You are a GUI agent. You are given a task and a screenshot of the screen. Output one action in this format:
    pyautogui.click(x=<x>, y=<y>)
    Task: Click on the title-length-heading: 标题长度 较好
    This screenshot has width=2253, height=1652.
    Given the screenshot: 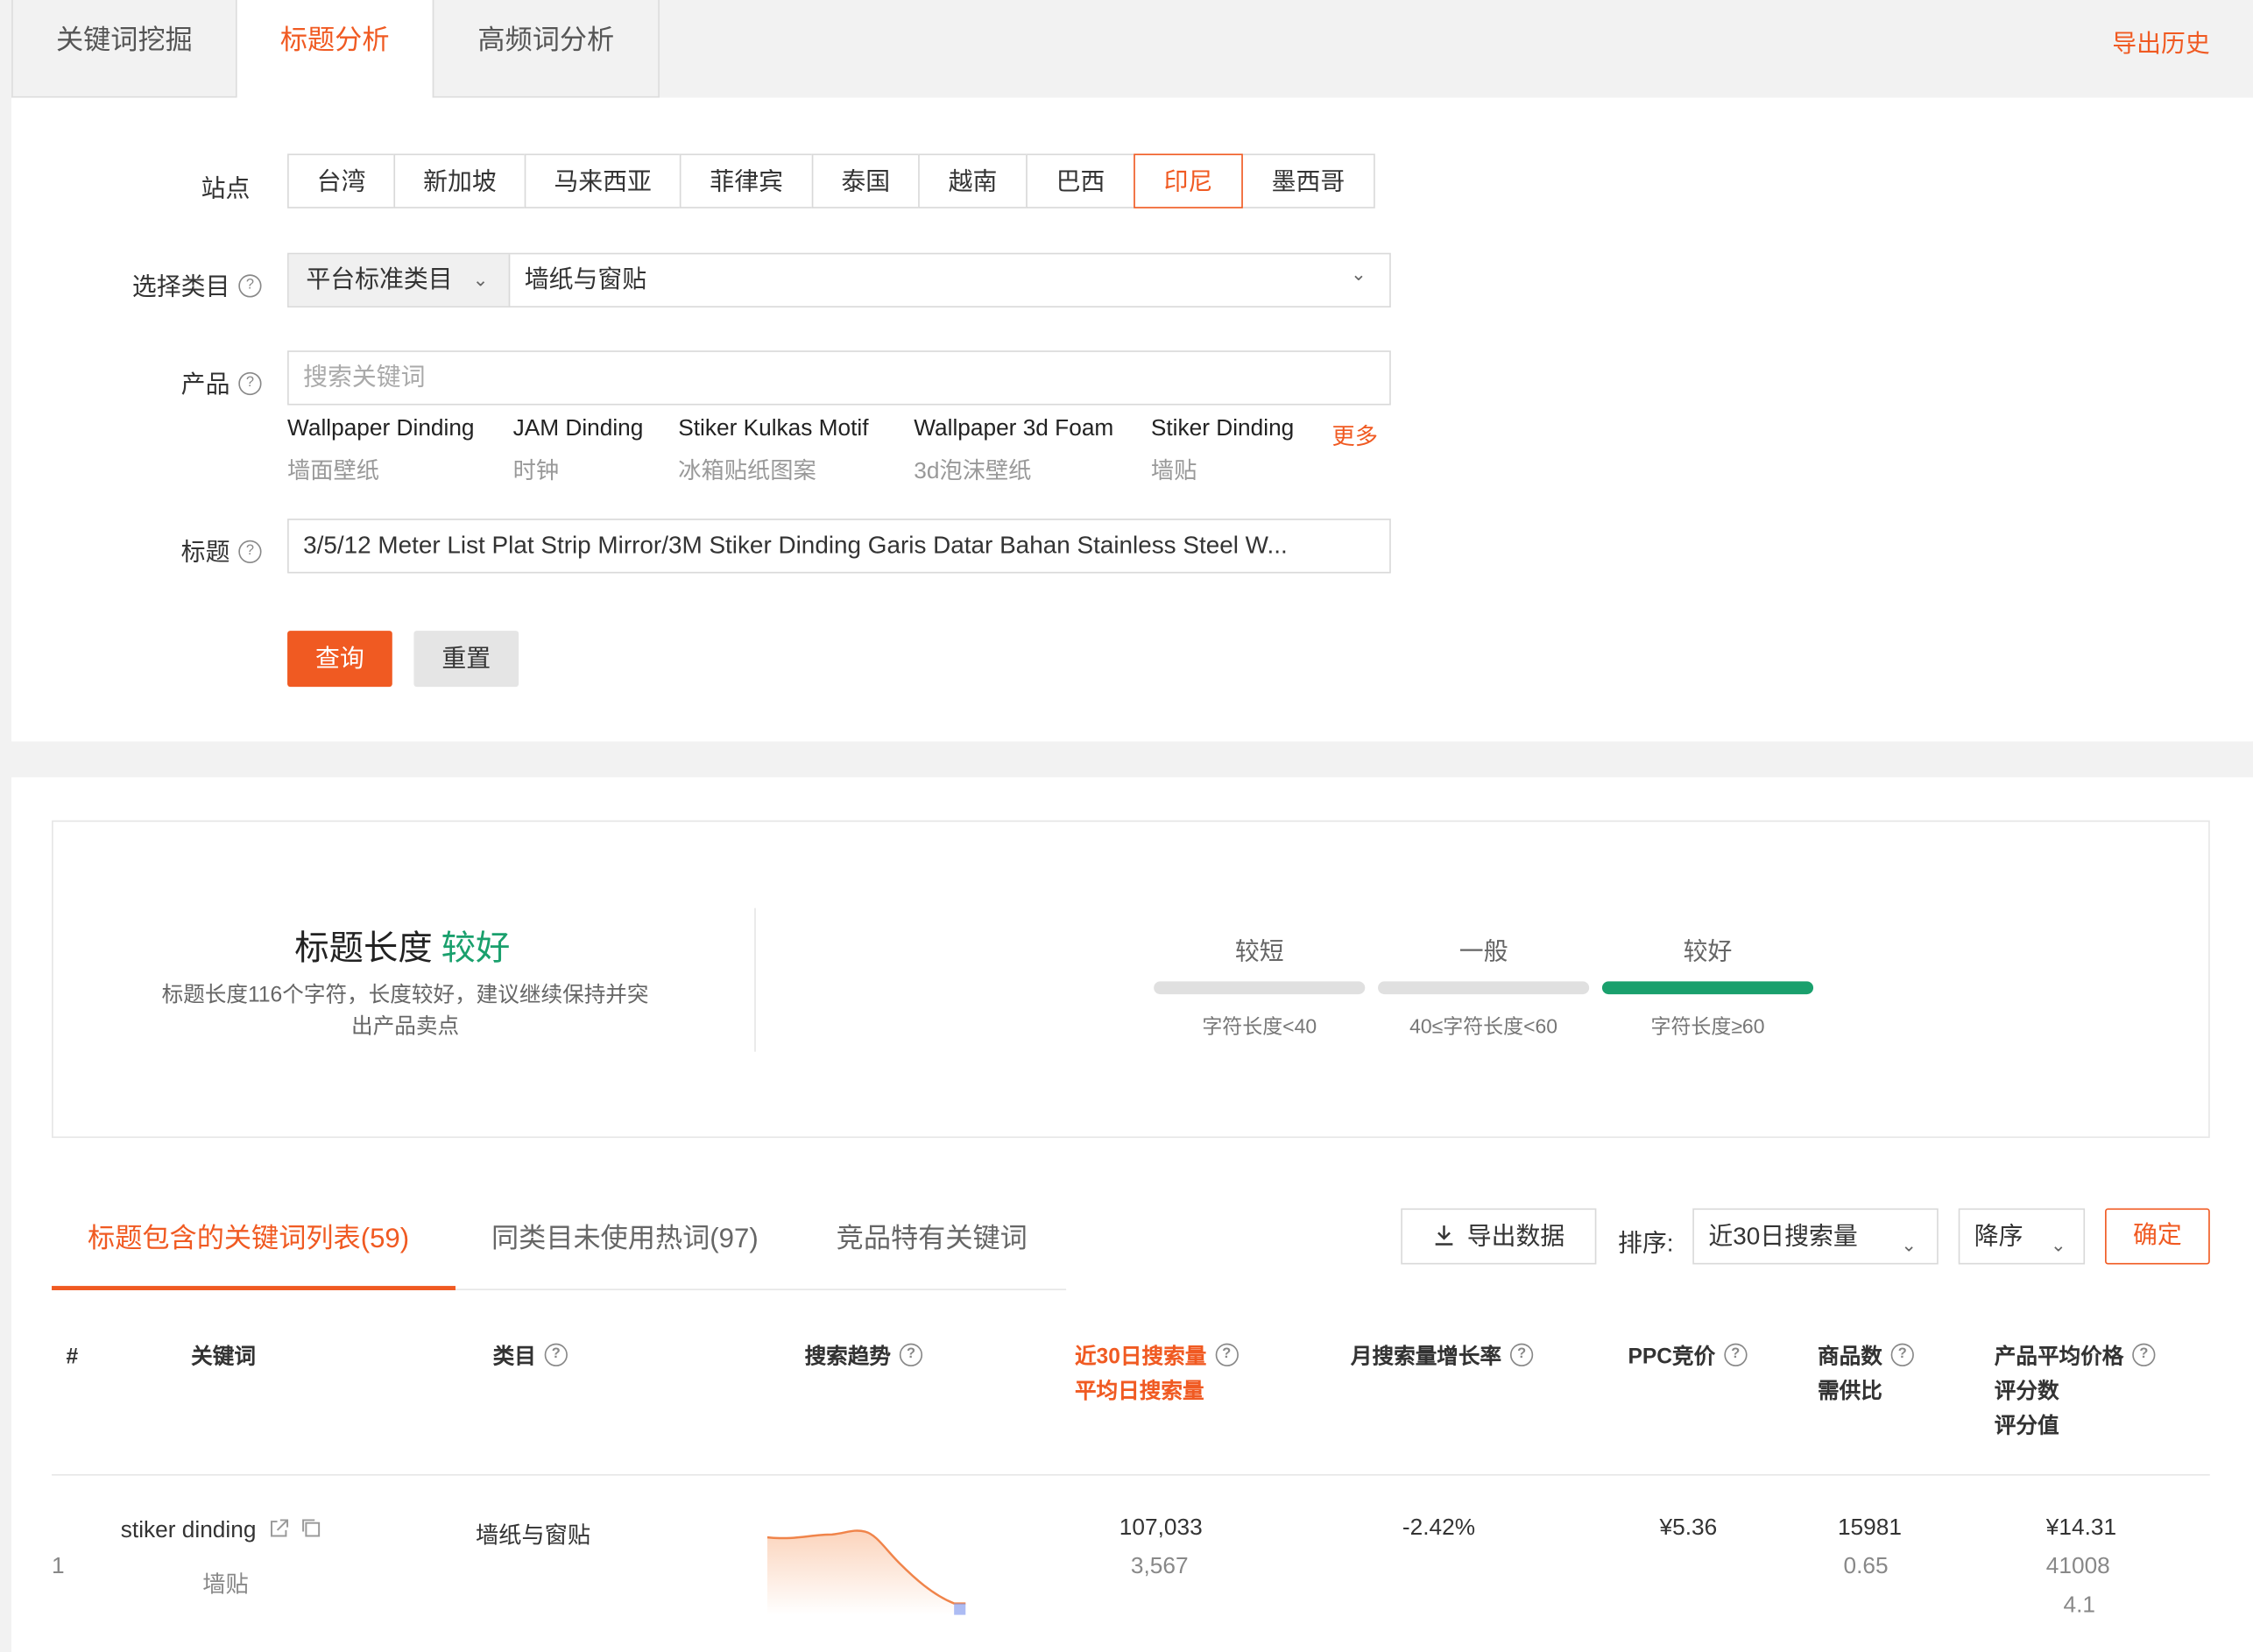 What is the action you would take?
    pyautogui.click(x=402, y=949)
    